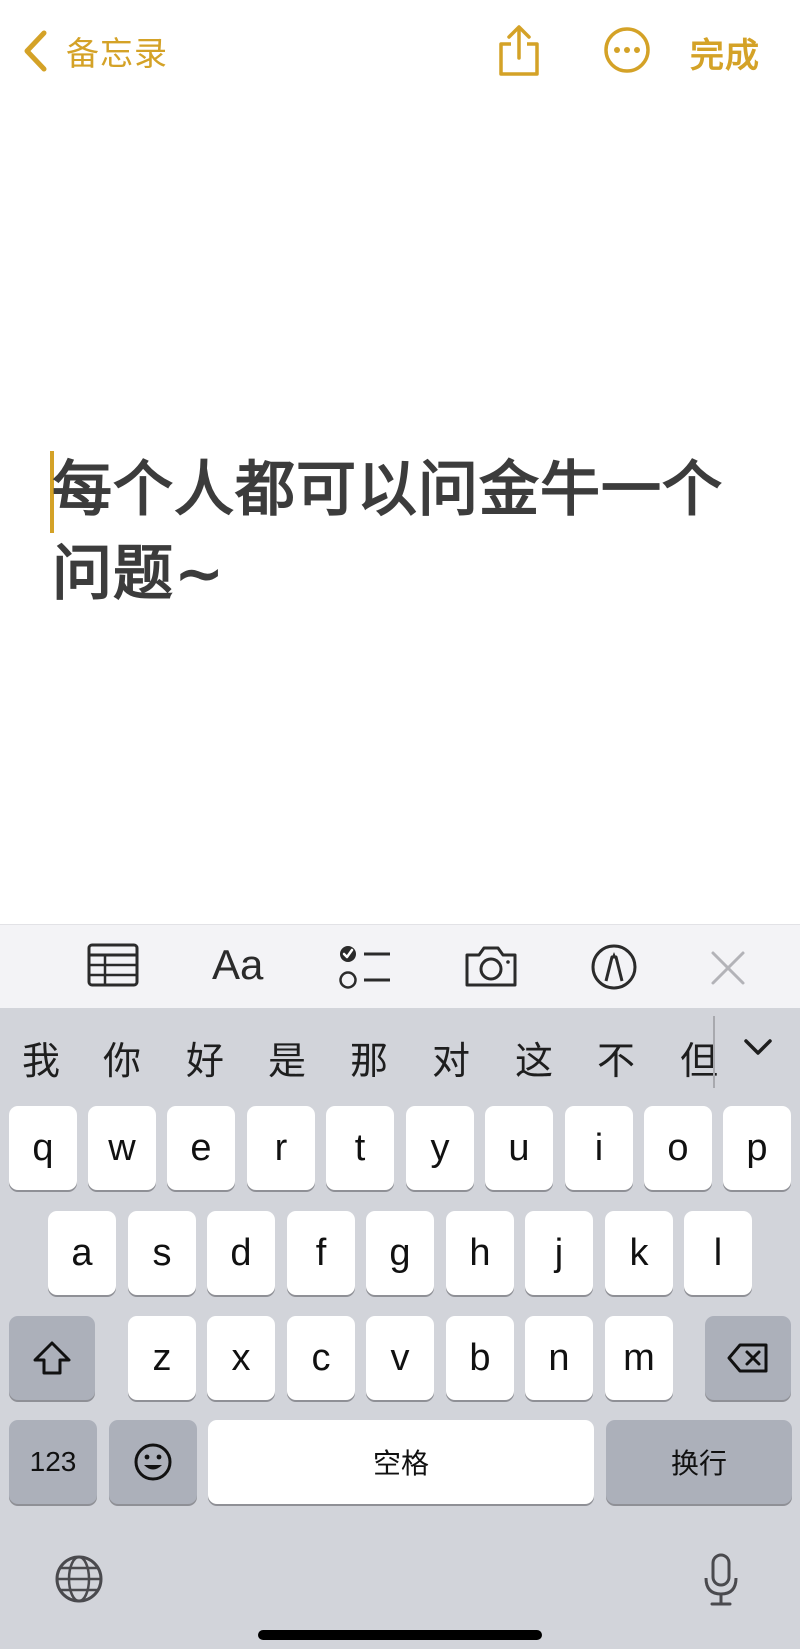  Describe the element at coordinates (519, 51) in the screenshot. I see `share-icon` at that location.